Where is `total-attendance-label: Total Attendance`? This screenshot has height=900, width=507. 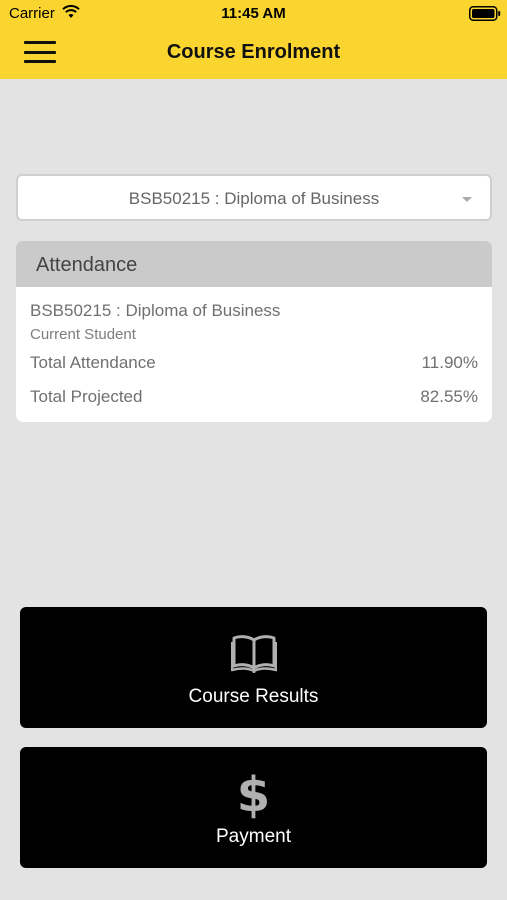 total-attendance-label: Total Attendance is located at coordinates (93, 362).